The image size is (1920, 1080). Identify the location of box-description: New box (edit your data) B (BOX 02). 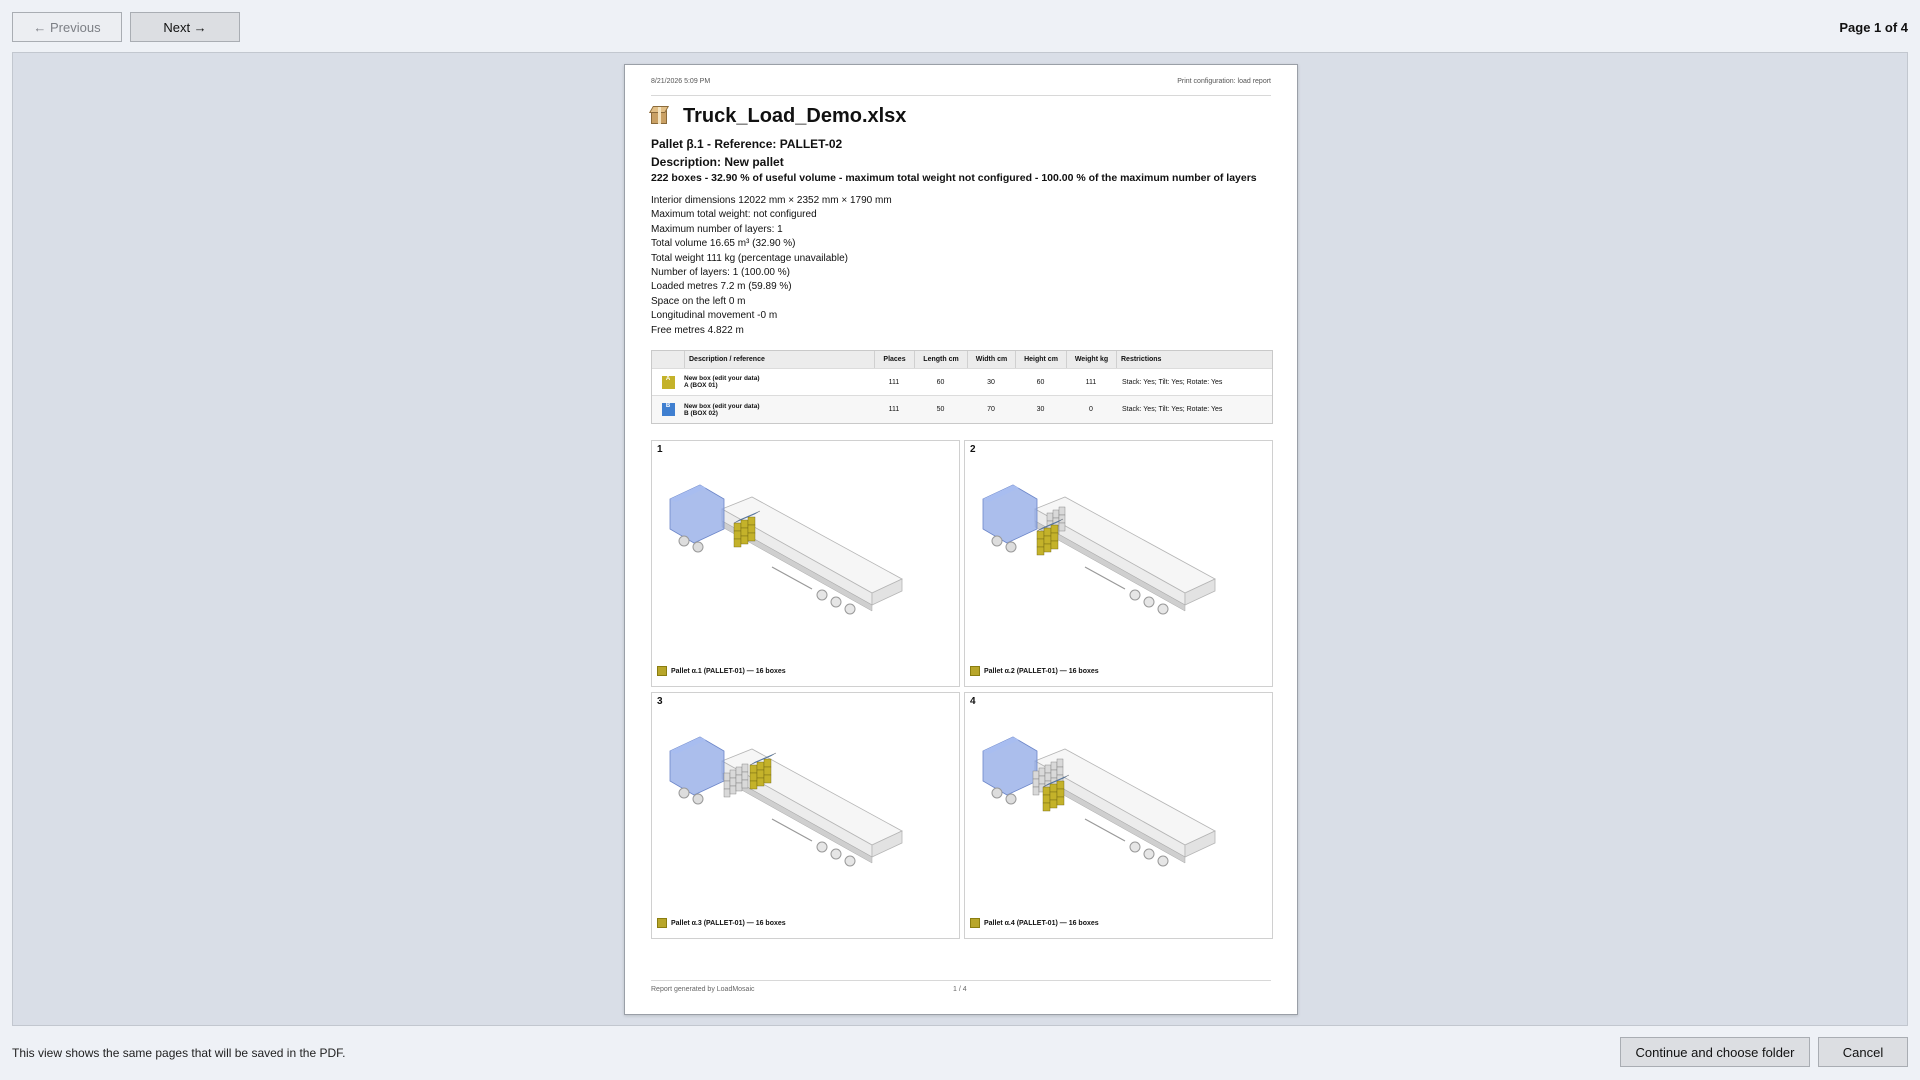
(779, 410).